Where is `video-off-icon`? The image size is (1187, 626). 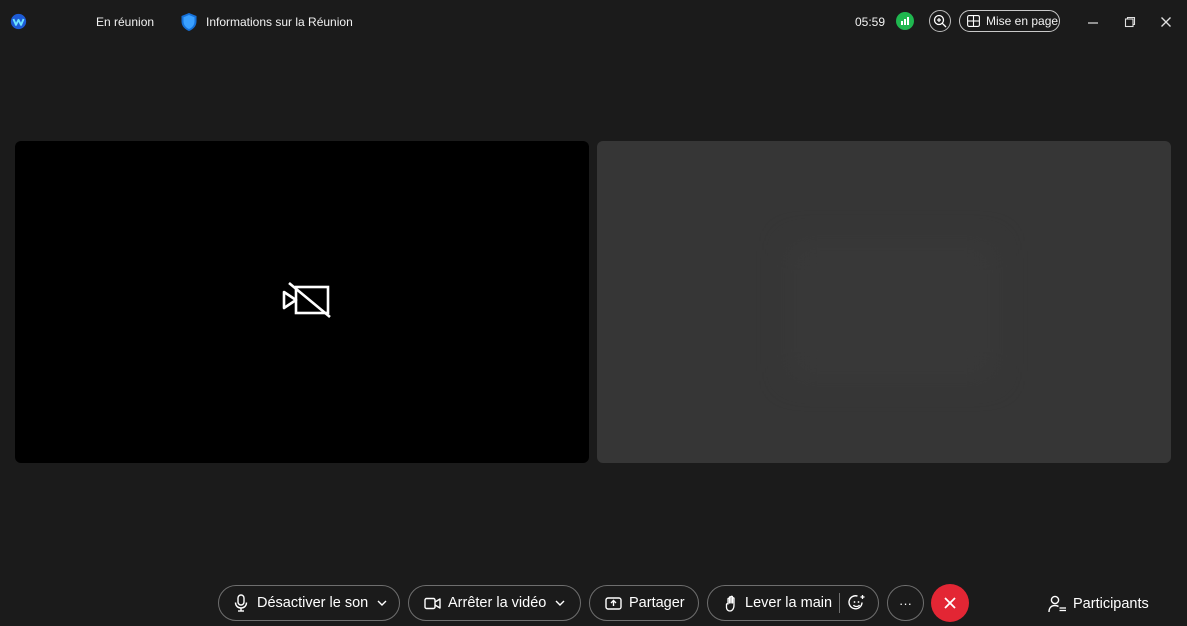 video-off-icon is located at coordinates (306, 300).